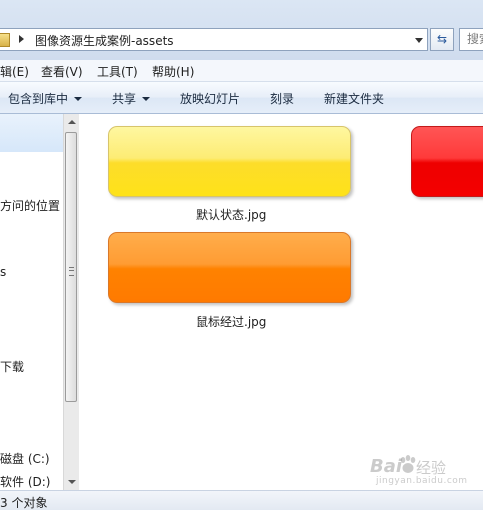  I want to click on search-placeholder: 搜索, so click(475, 39).